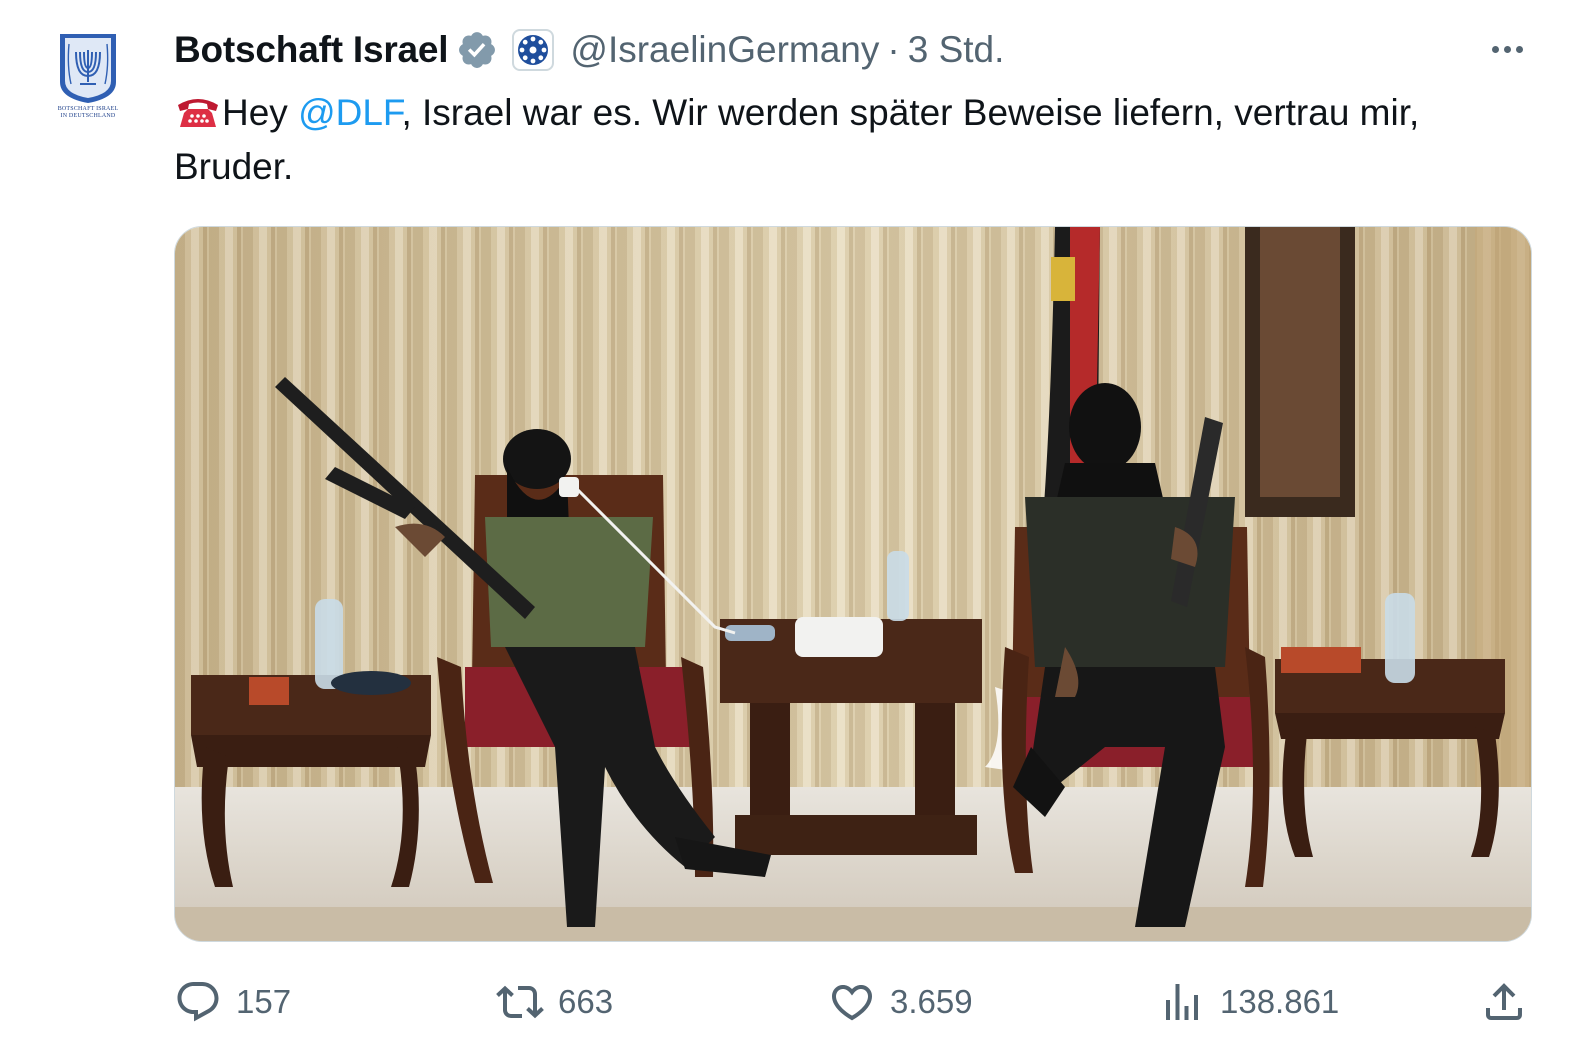 Image resolution: width=1592 pixels, height=1064 pixels. Describe the element at coordinates (956, 50) in the screenshot. I see `tweet-timestamp: 3 Std.` at that location.